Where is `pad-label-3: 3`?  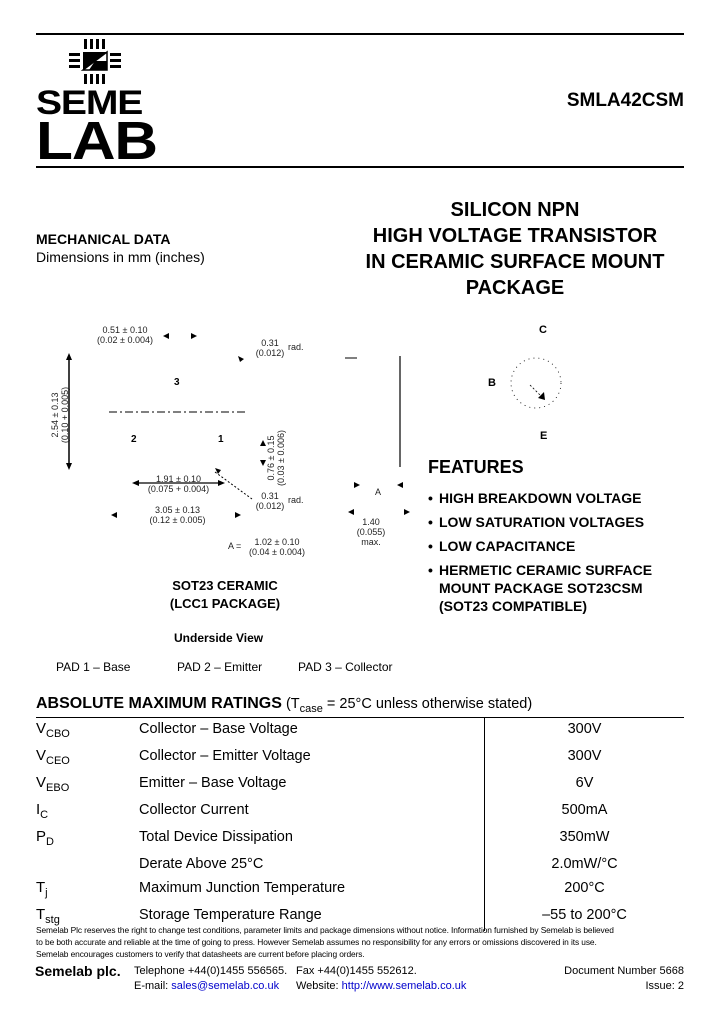 pad-label-3: 3 is located at coordinates (177, 382).